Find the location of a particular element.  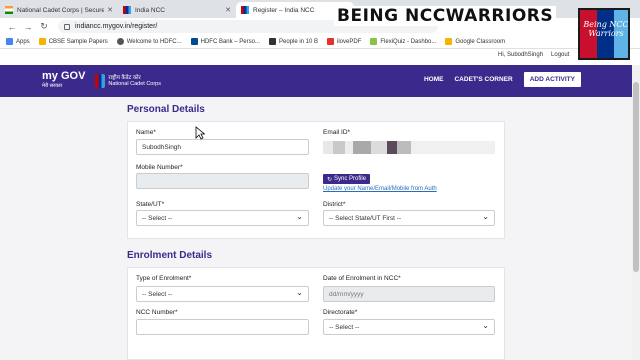

nav-home: HOME is located at coordinates (434, 79).